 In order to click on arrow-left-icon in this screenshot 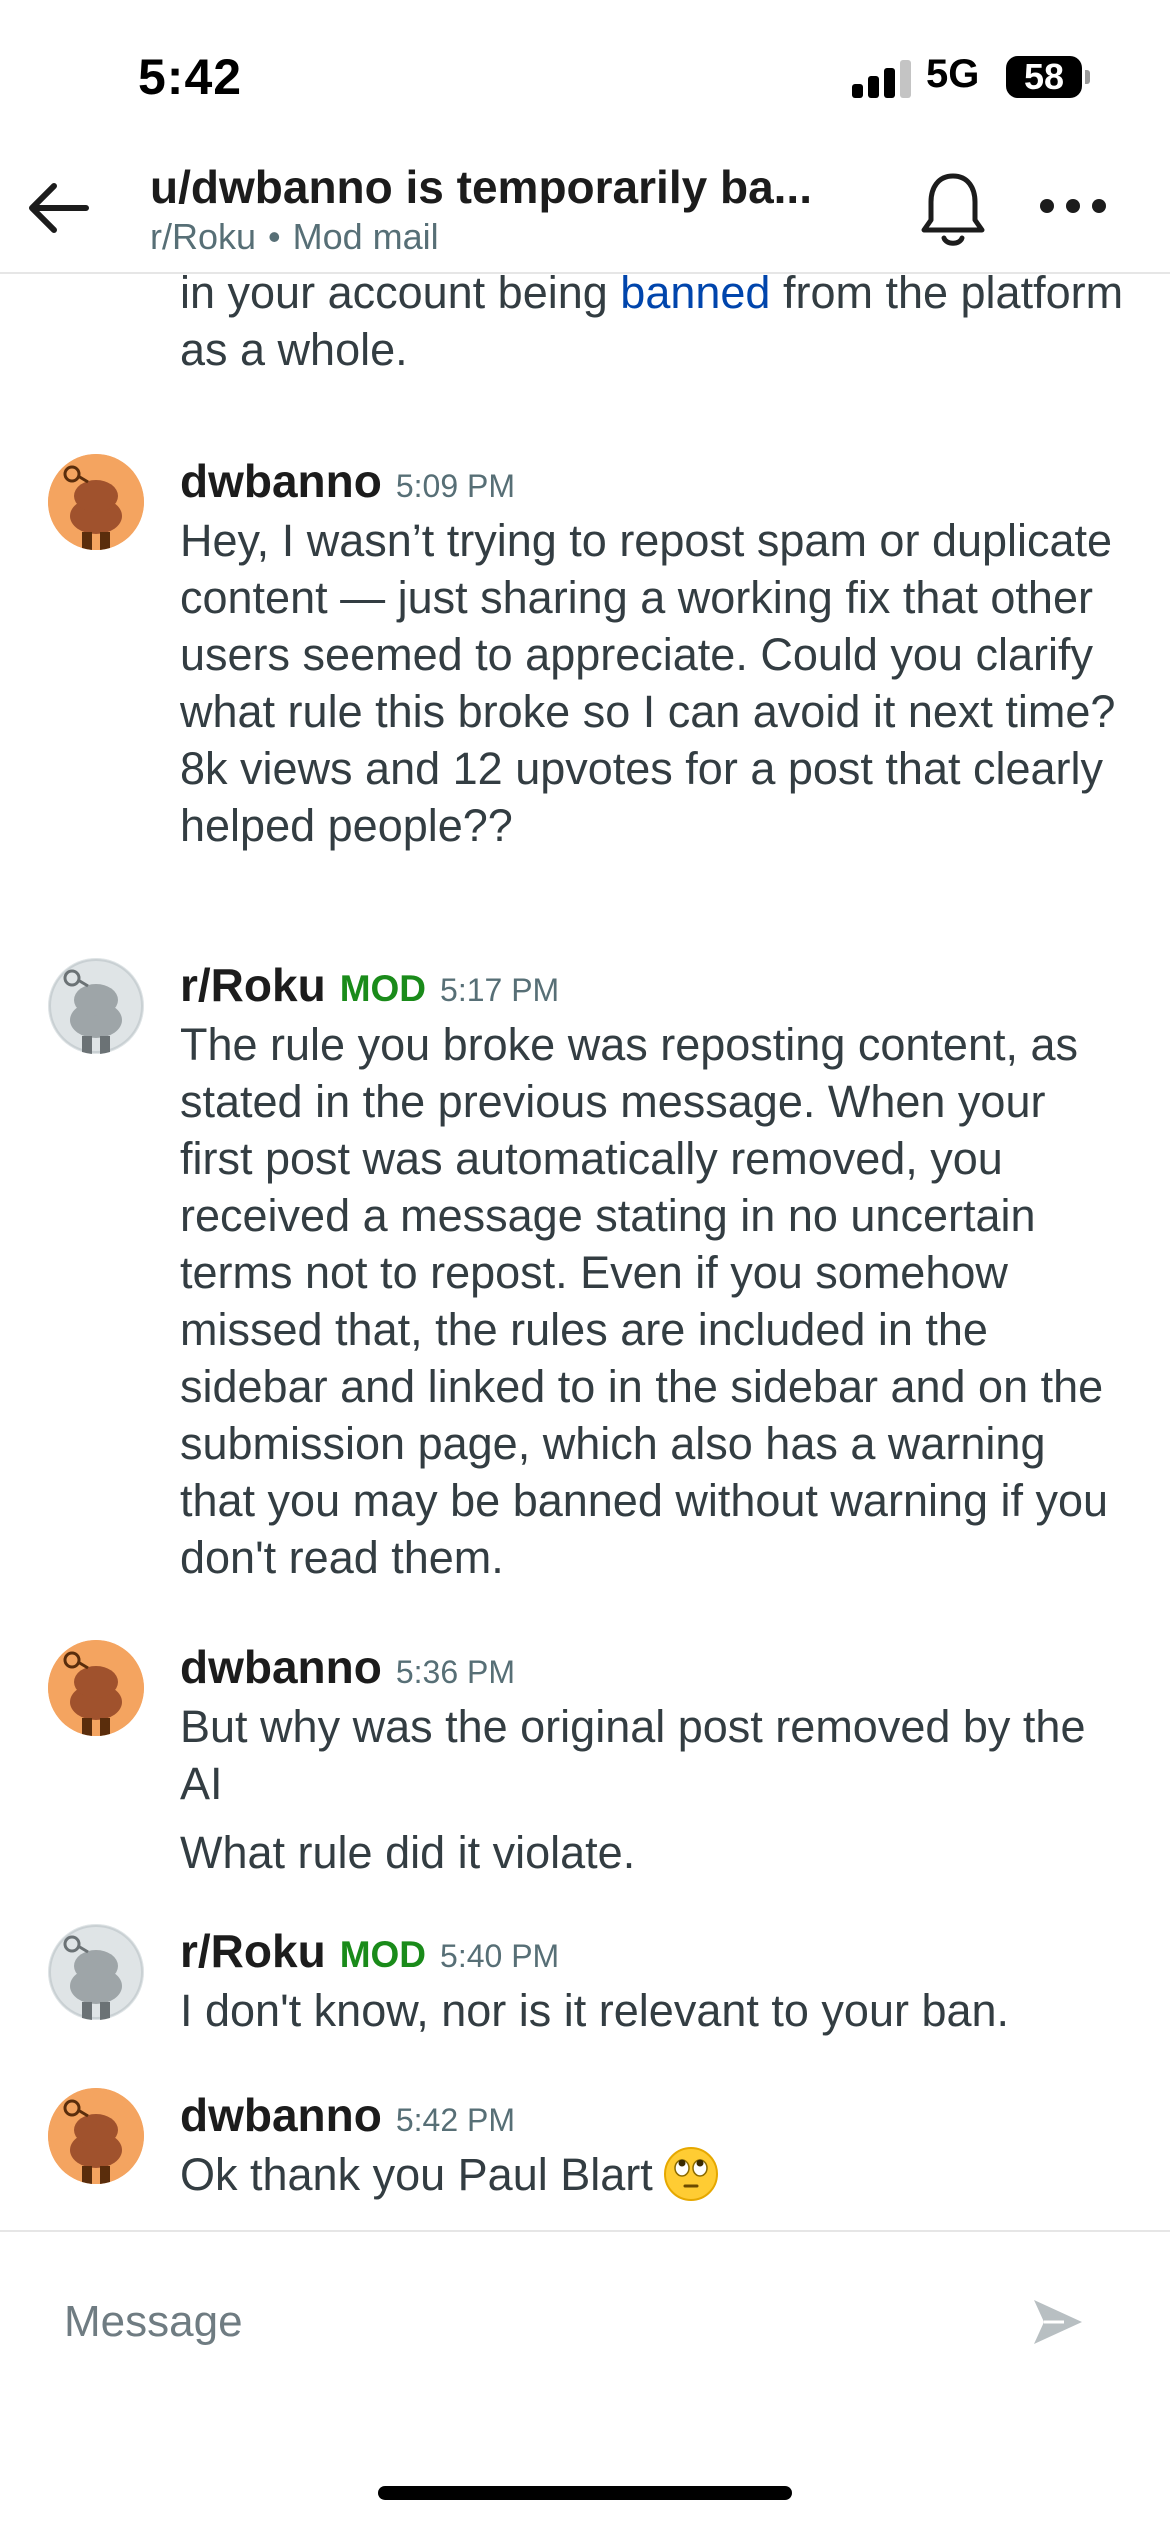, I will do `click(59, 208)`.